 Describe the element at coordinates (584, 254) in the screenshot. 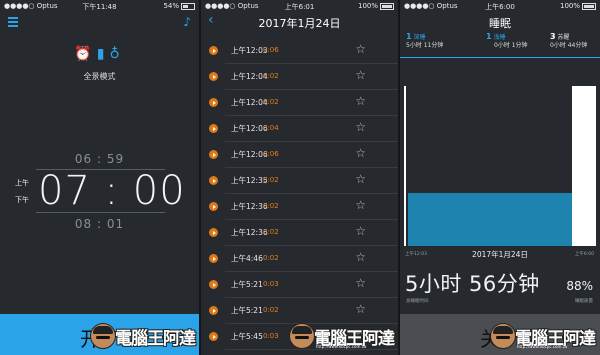

I see `x-tick-end: 上午6:00` at that location.